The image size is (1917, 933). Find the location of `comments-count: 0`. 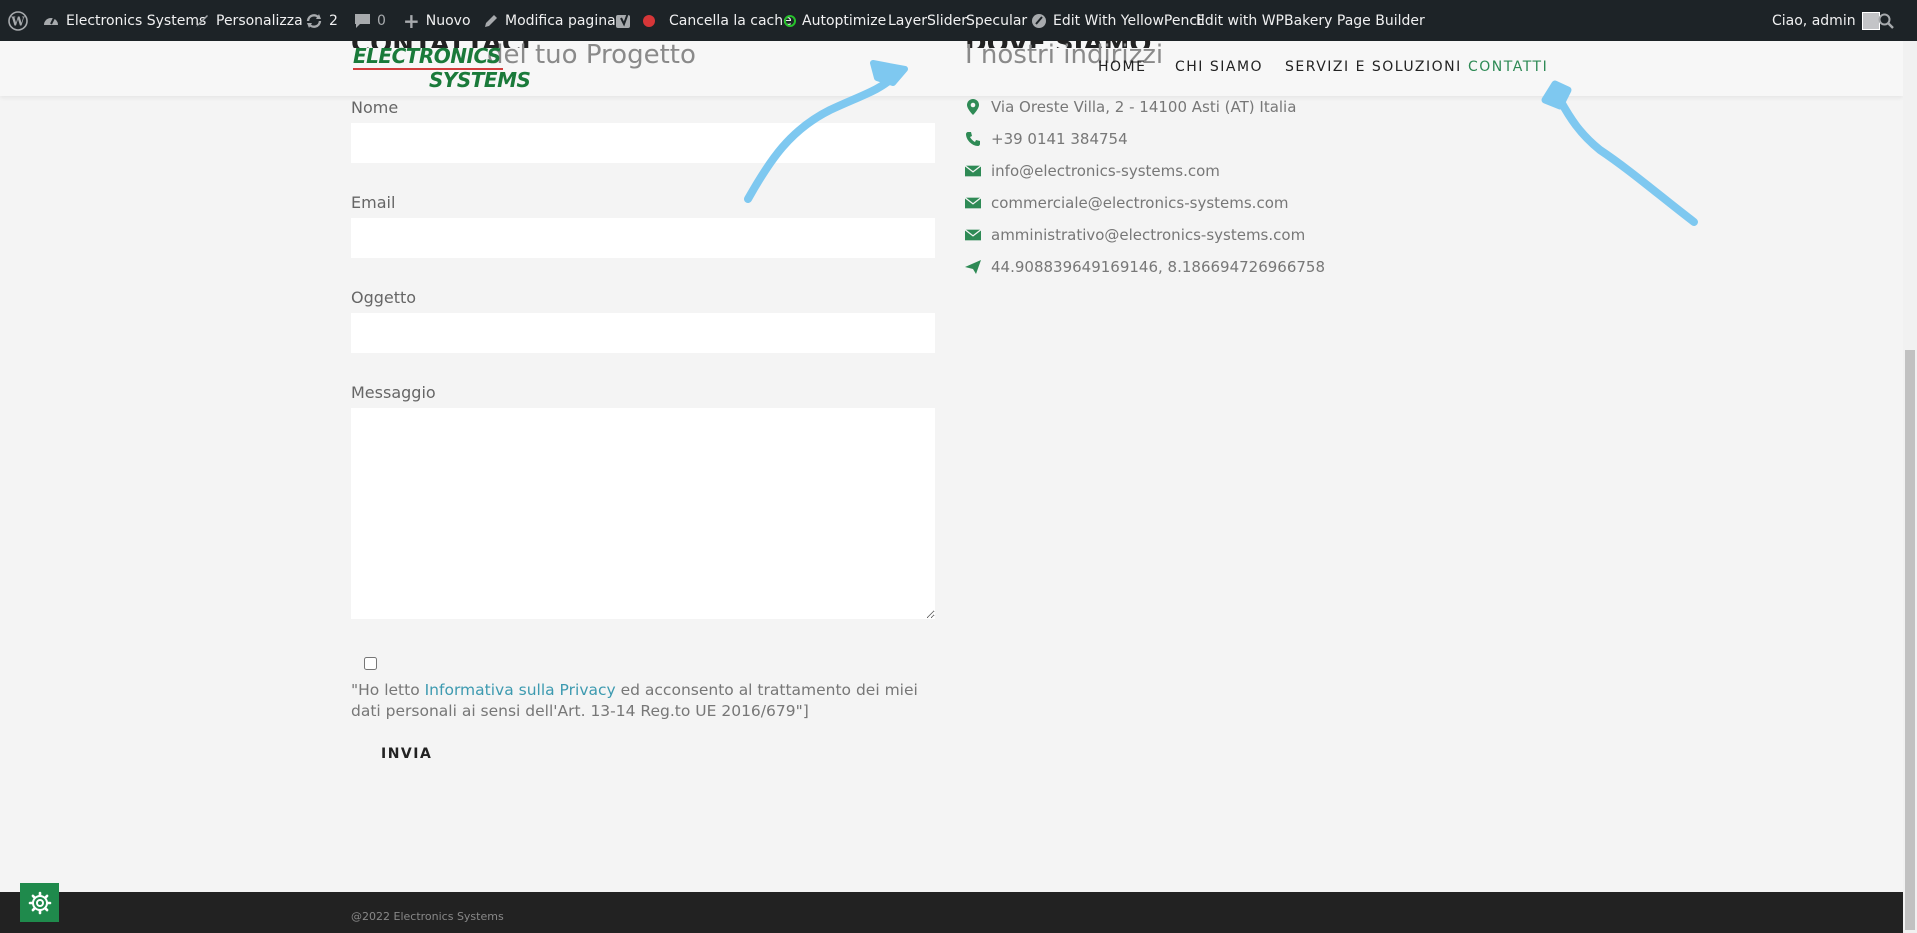

comments-count: 0 is located at coordinates (381, 20).